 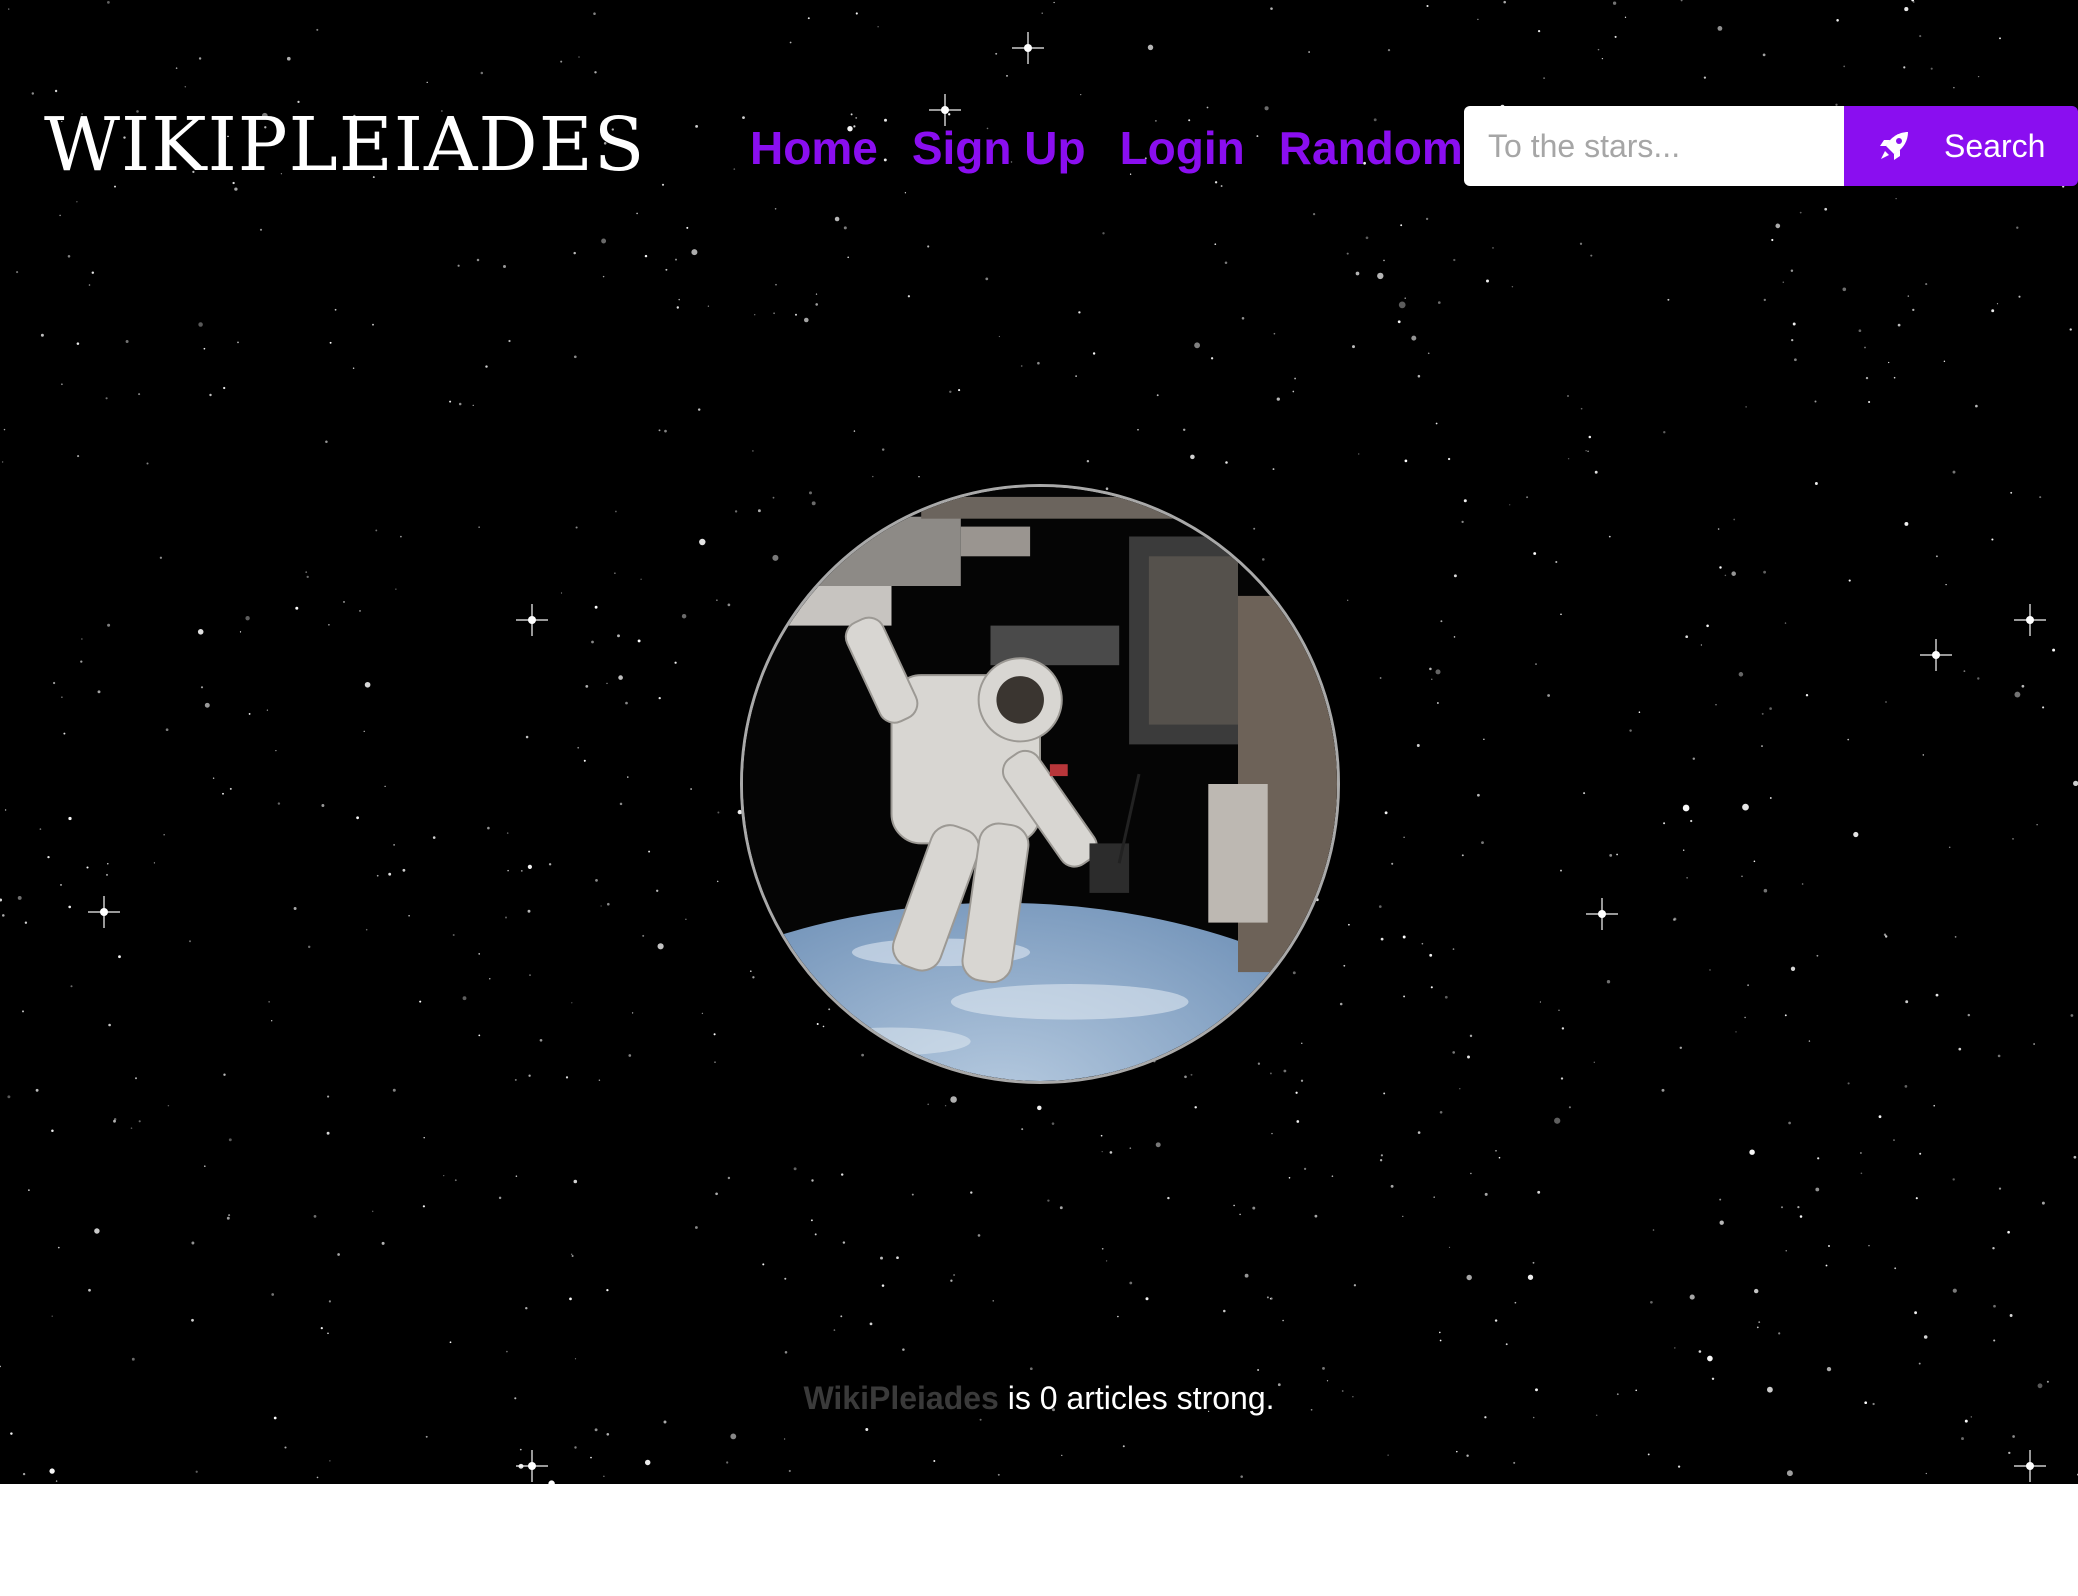 What do you see at coordinates (900, 1398) in the screenshot?
I see `site-brand-link: WikiPleiades` at bounding box center [900, 1398].